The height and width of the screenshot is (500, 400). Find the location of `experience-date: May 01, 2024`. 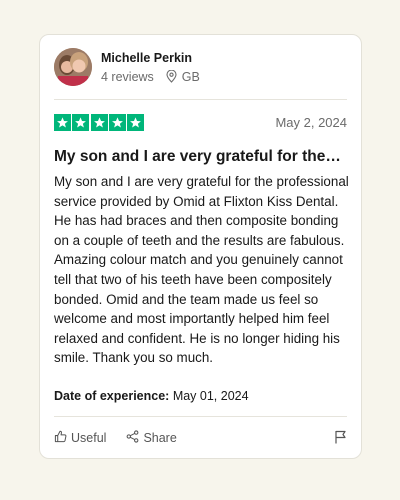

experience-date: May 01, 2024 is located at coordinates (210, 396).